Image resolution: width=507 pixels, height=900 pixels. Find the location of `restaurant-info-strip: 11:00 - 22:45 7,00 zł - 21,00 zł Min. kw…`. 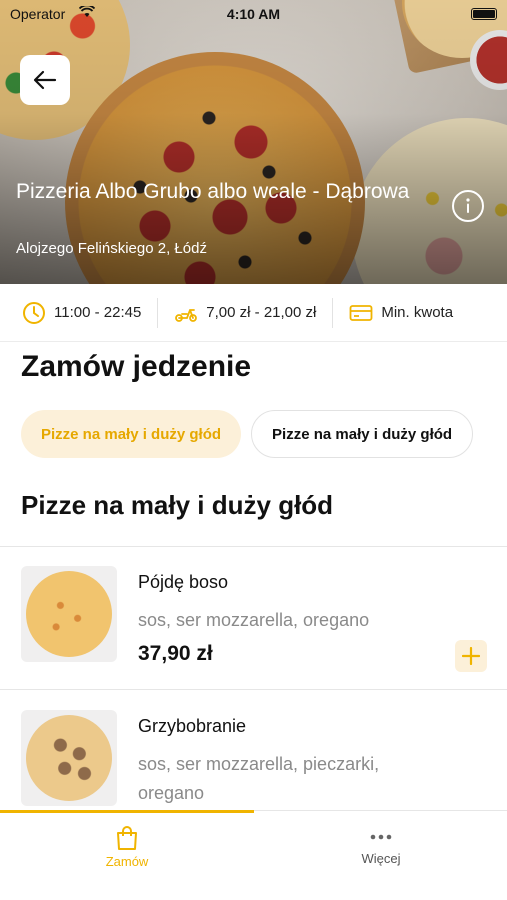

restaurant-info-strip: 11:00 - 22:45 7,00 zł - 21,00 zł Min. kw… is located at coordinates (253, 313).